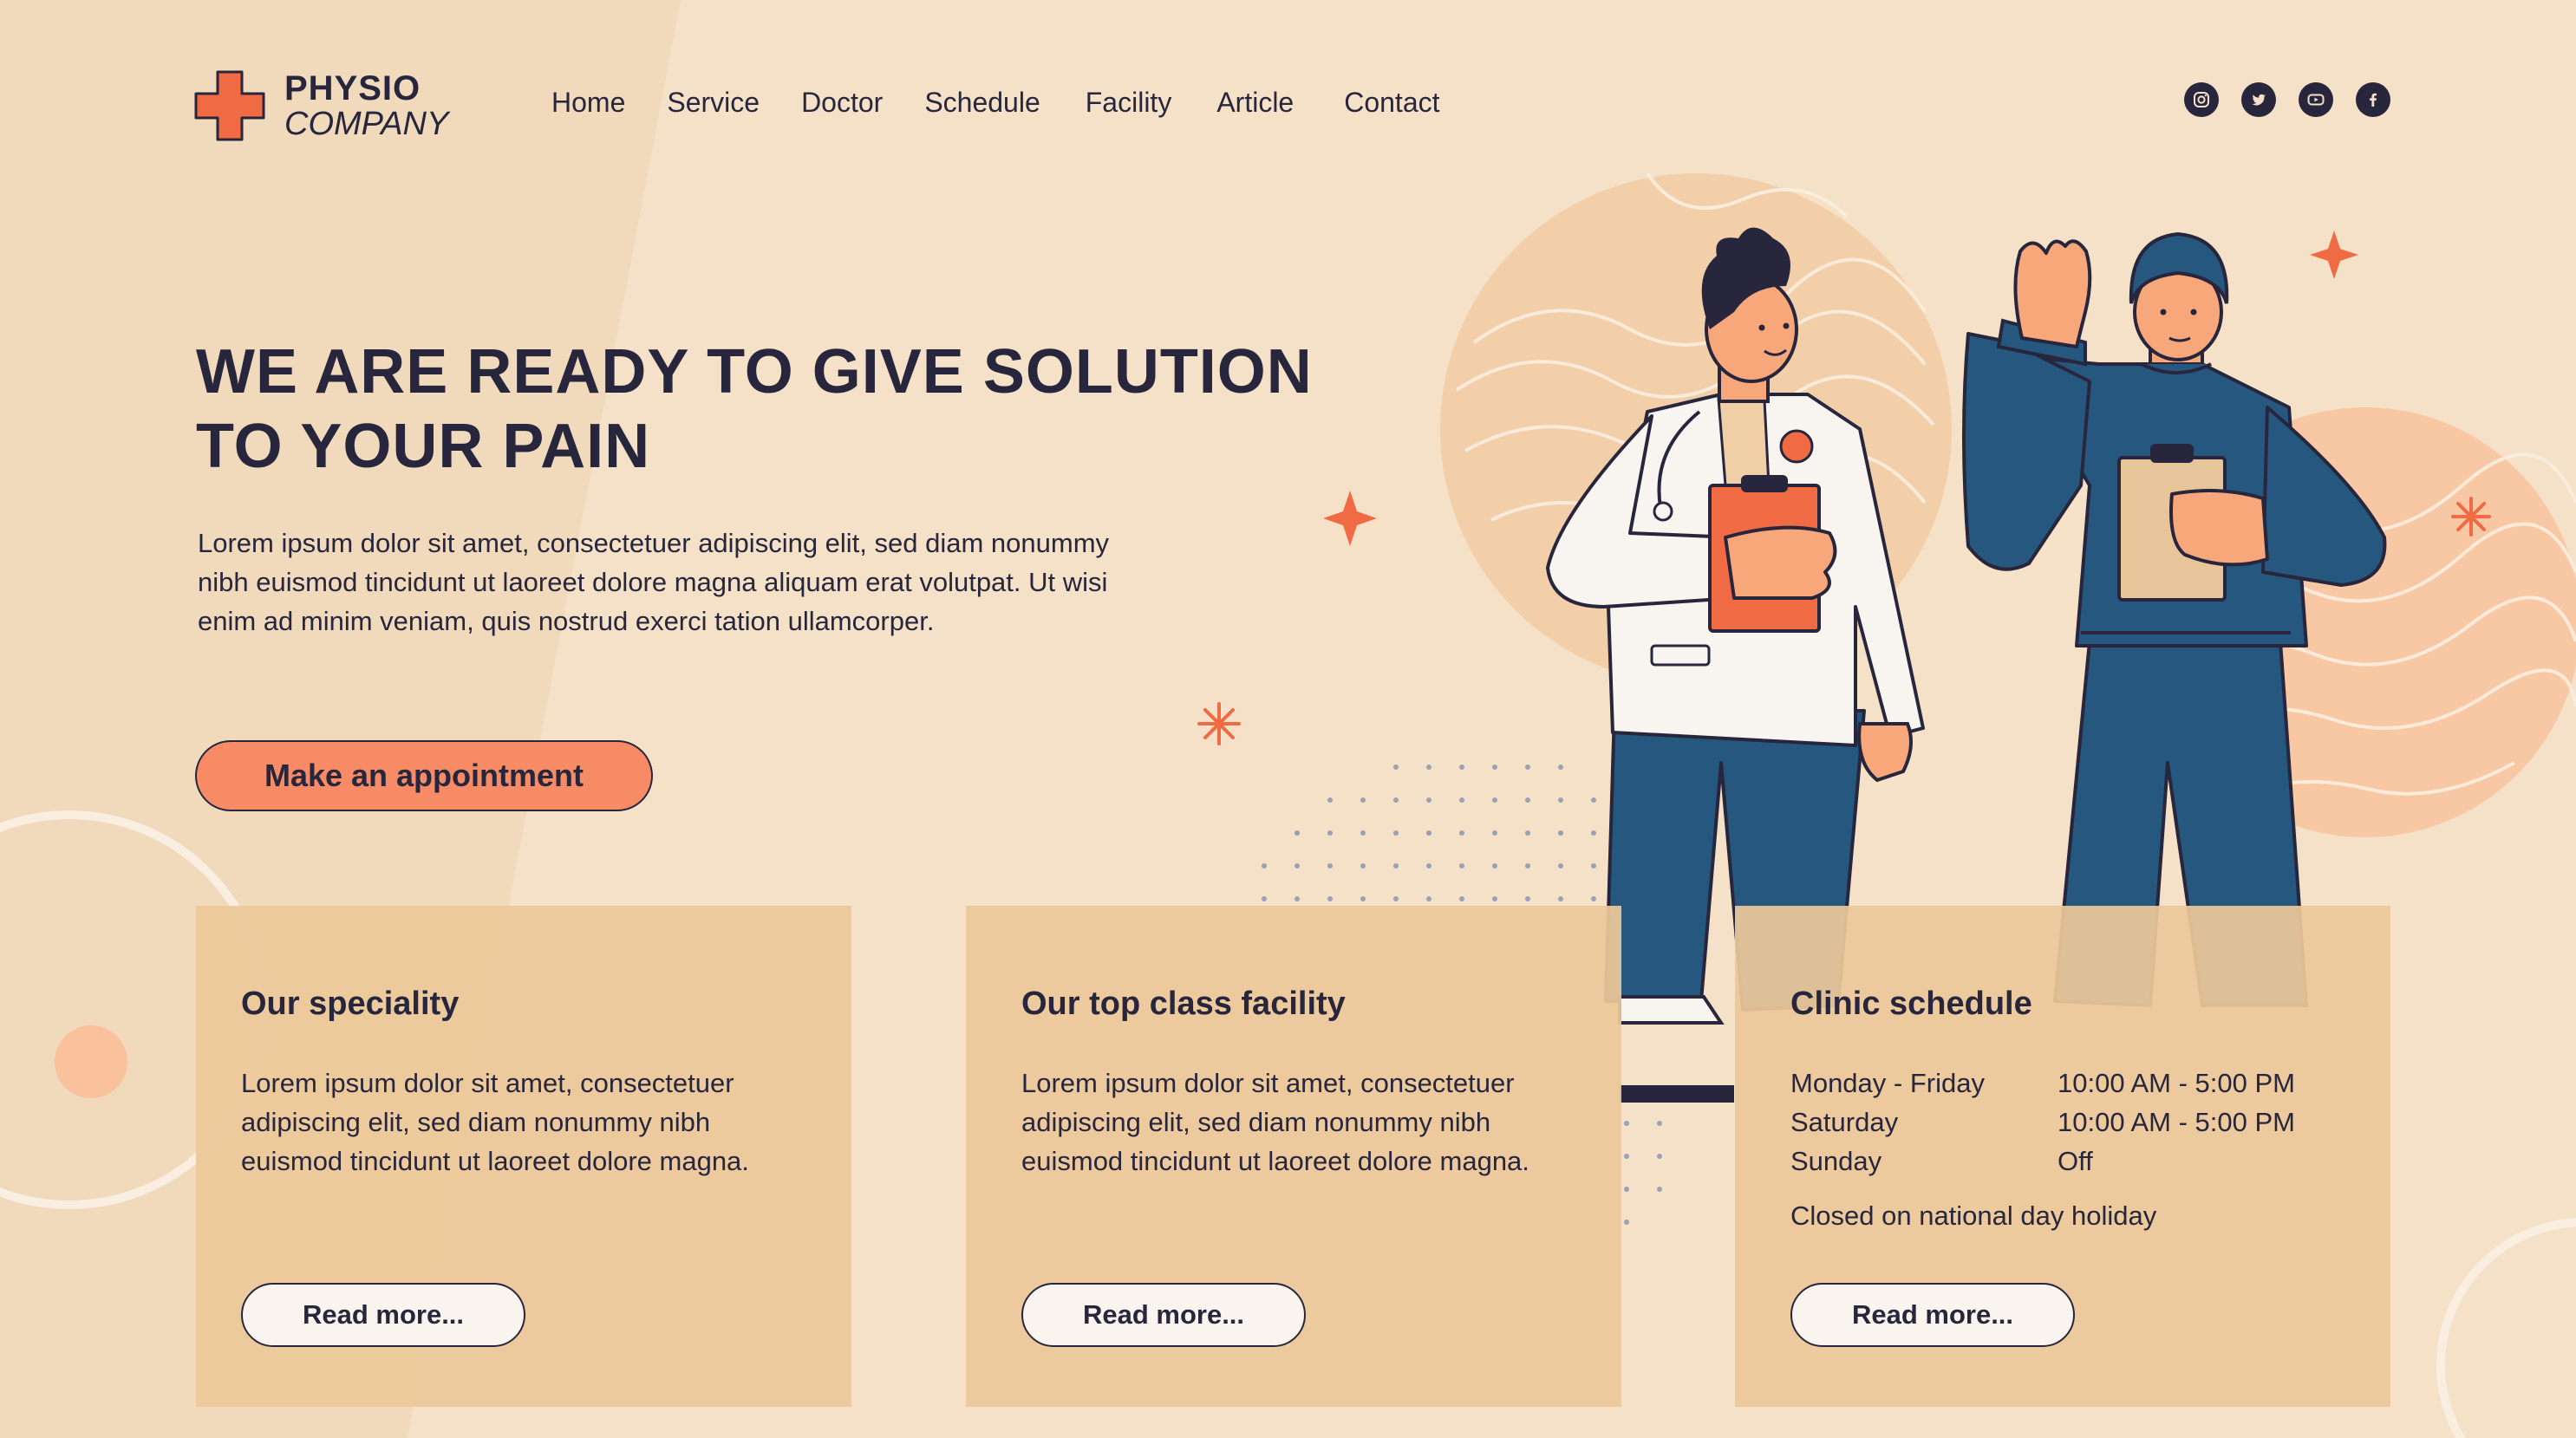  What do you see at coordinates (353, 88) in the screenshot?
I see `brand-name-line1: PHYSIO` at bounding box center [353, 88].